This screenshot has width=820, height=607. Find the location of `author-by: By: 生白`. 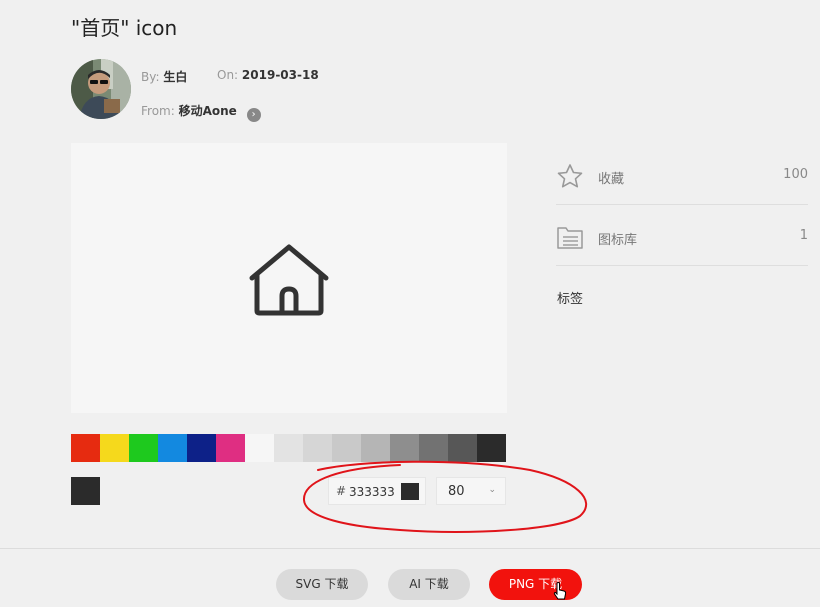

author-by: By: 生白 is located at coordinates (164, 76).